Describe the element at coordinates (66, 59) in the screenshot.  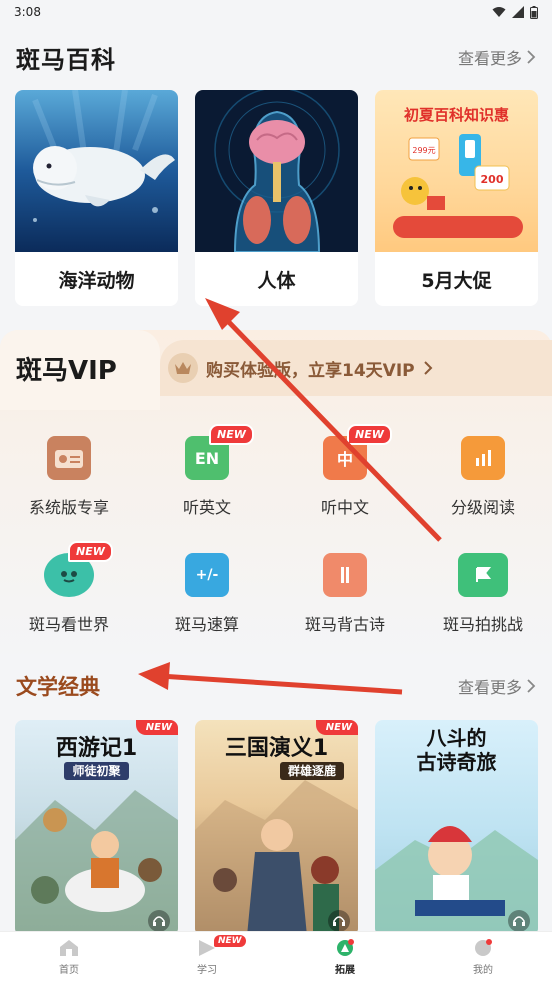
I see `encyclopedia-title: 斑马百科` at that location.